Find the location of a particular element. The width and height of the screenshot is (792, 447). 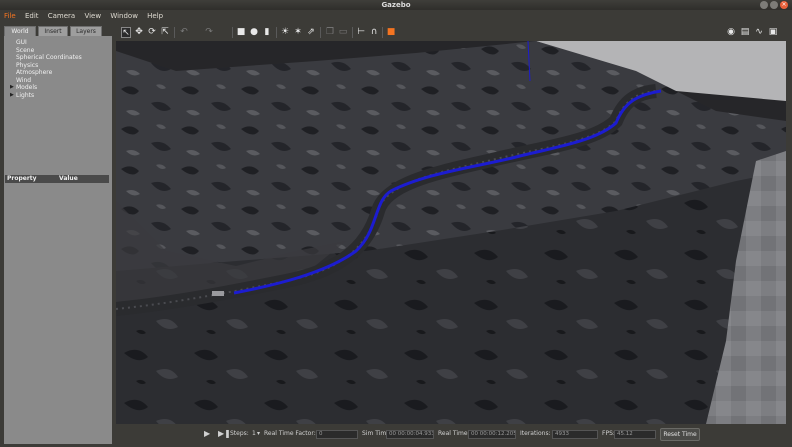

reset-time-button: Reset Time is located at coordinates (680, 434).